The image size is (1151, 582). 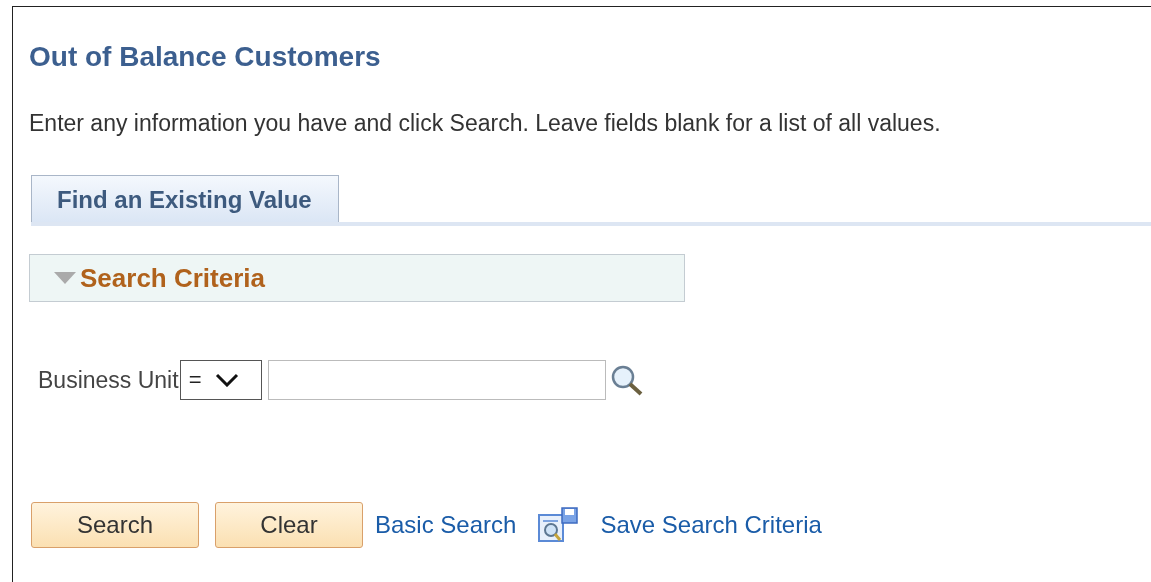 What do you see at coordinates (485, 123) in the screenshot?
I see `instructions-text: Enter any information you have and click Search. Leave fields blank for a list of all values.` at bounding box center [485, 123].